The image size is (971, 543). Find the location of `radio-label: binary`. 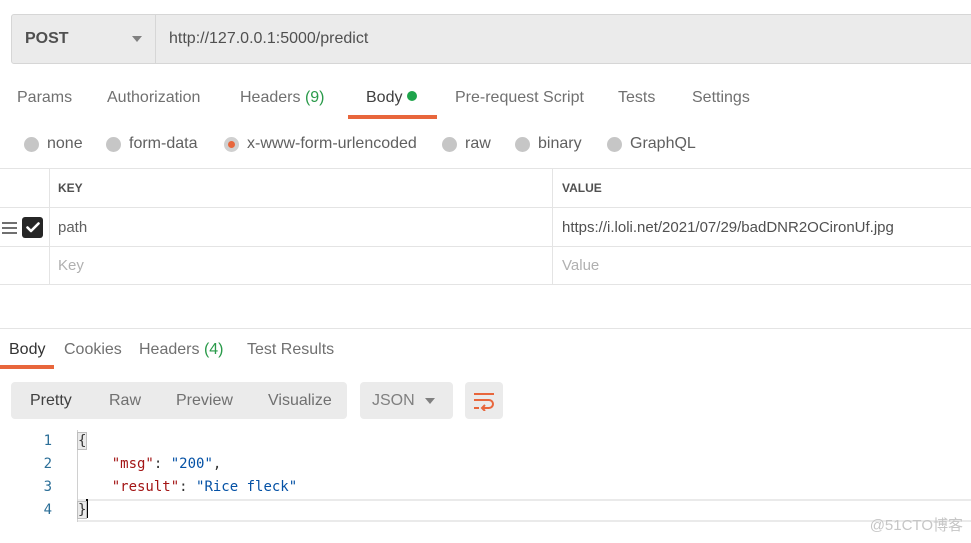

radio-label: binary is located at coordinates (560, 143).